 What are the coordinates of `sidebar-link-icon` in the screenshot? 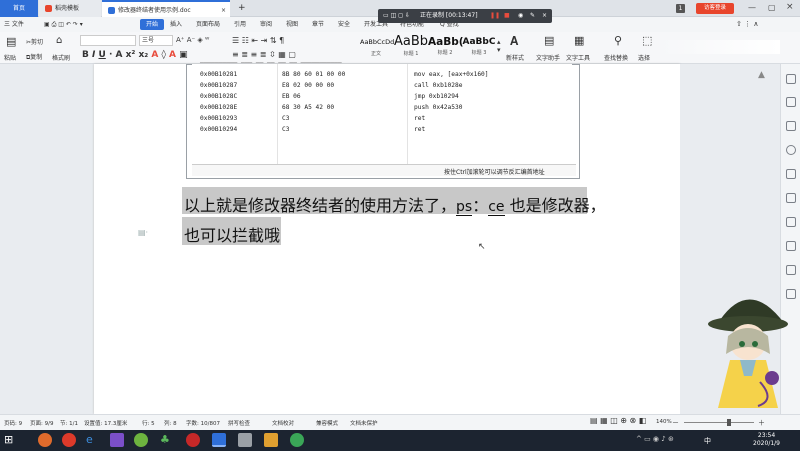 It's located at (791, 150).